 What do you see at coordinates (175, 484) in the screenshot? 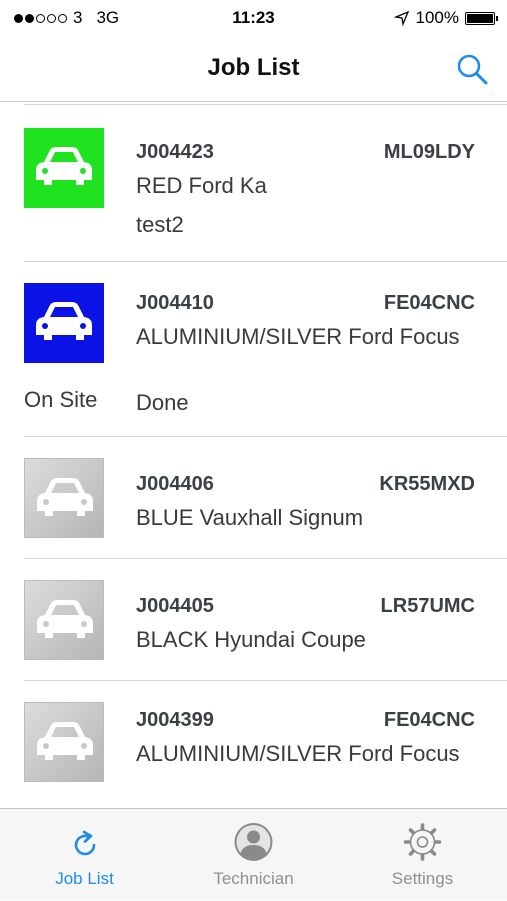
I see `job-number: J004406` at bounding box center [175, 484].